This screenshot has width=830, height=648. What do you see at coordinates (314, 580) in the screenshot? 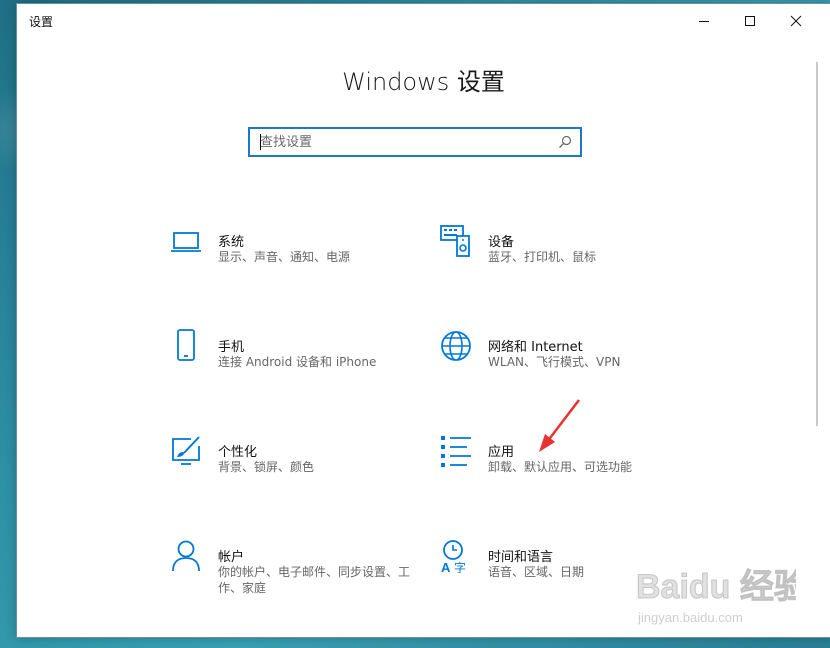
I see `tile-description: 你的帐户、电子邮件、同步设置、工作、家庭` at bounding box center [314, 580].